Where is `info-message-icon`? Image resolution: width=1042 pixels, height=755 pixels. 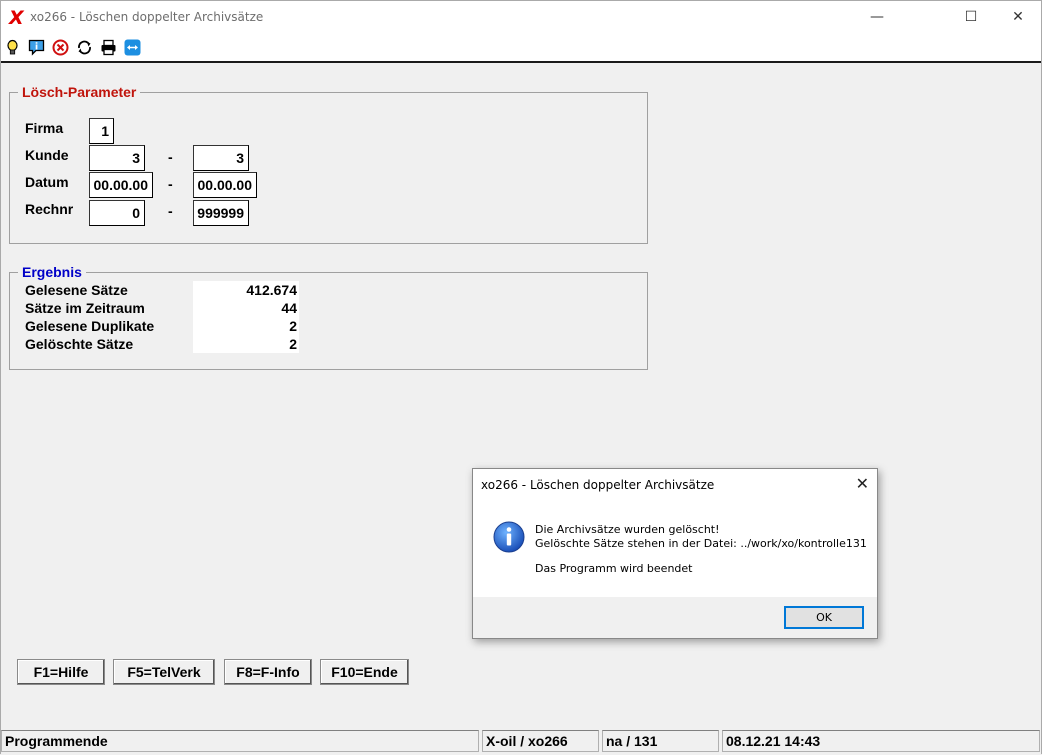 info-message-icon is located at coordinates (36, 47).